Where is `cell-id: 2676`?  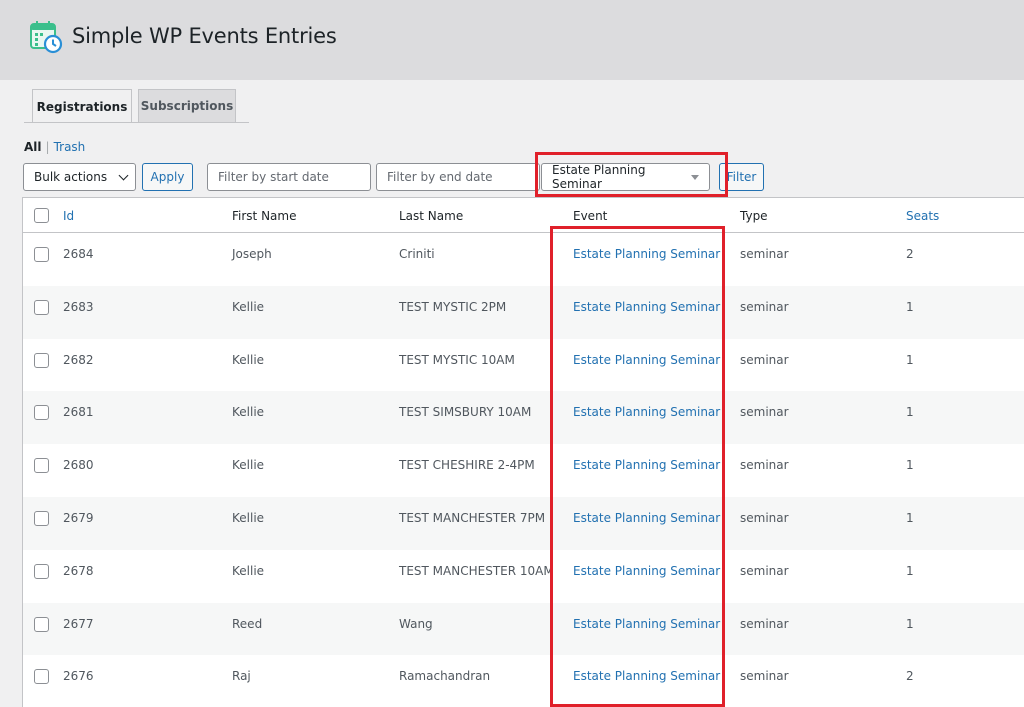 cell-id: 2676 is located at coordinates (78, 676).